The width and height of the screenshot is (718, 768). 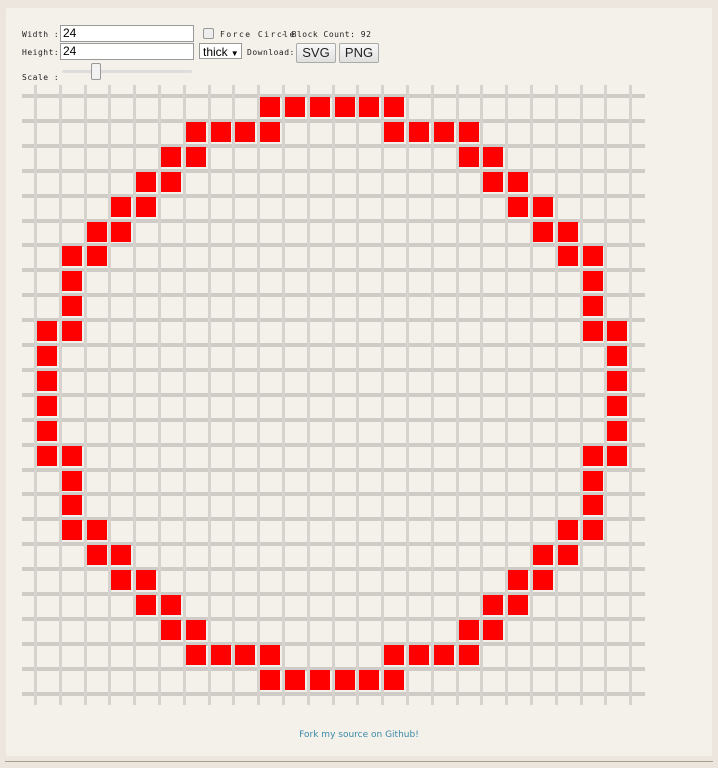 What do you see at coordinates (95, 71) in the screenshot?
I see `scale-slider-handle` at bounding box center [95, 71].